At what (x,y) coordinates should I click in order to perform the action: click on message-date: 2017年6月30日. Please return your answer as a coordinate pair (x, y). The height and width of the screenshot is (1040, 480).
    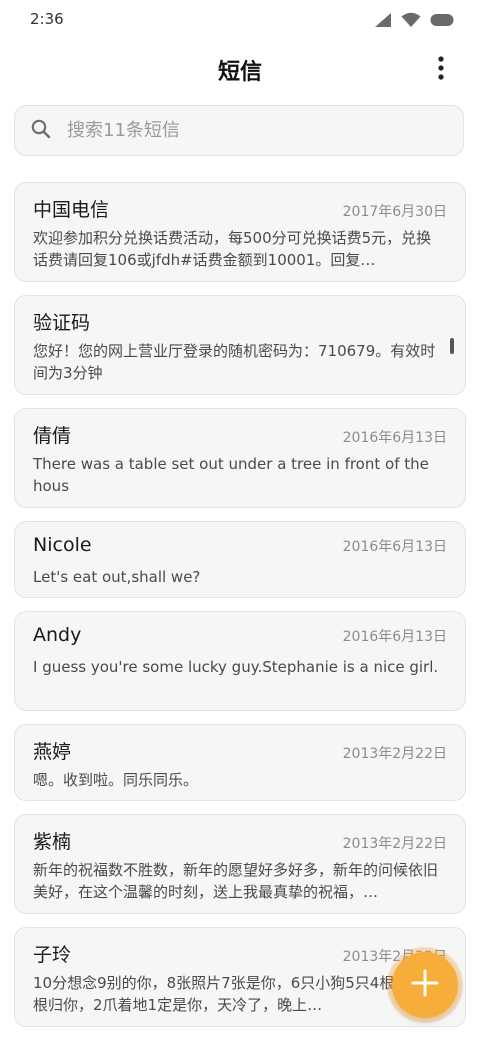
    Looking at the image, I should click on (394, 212).